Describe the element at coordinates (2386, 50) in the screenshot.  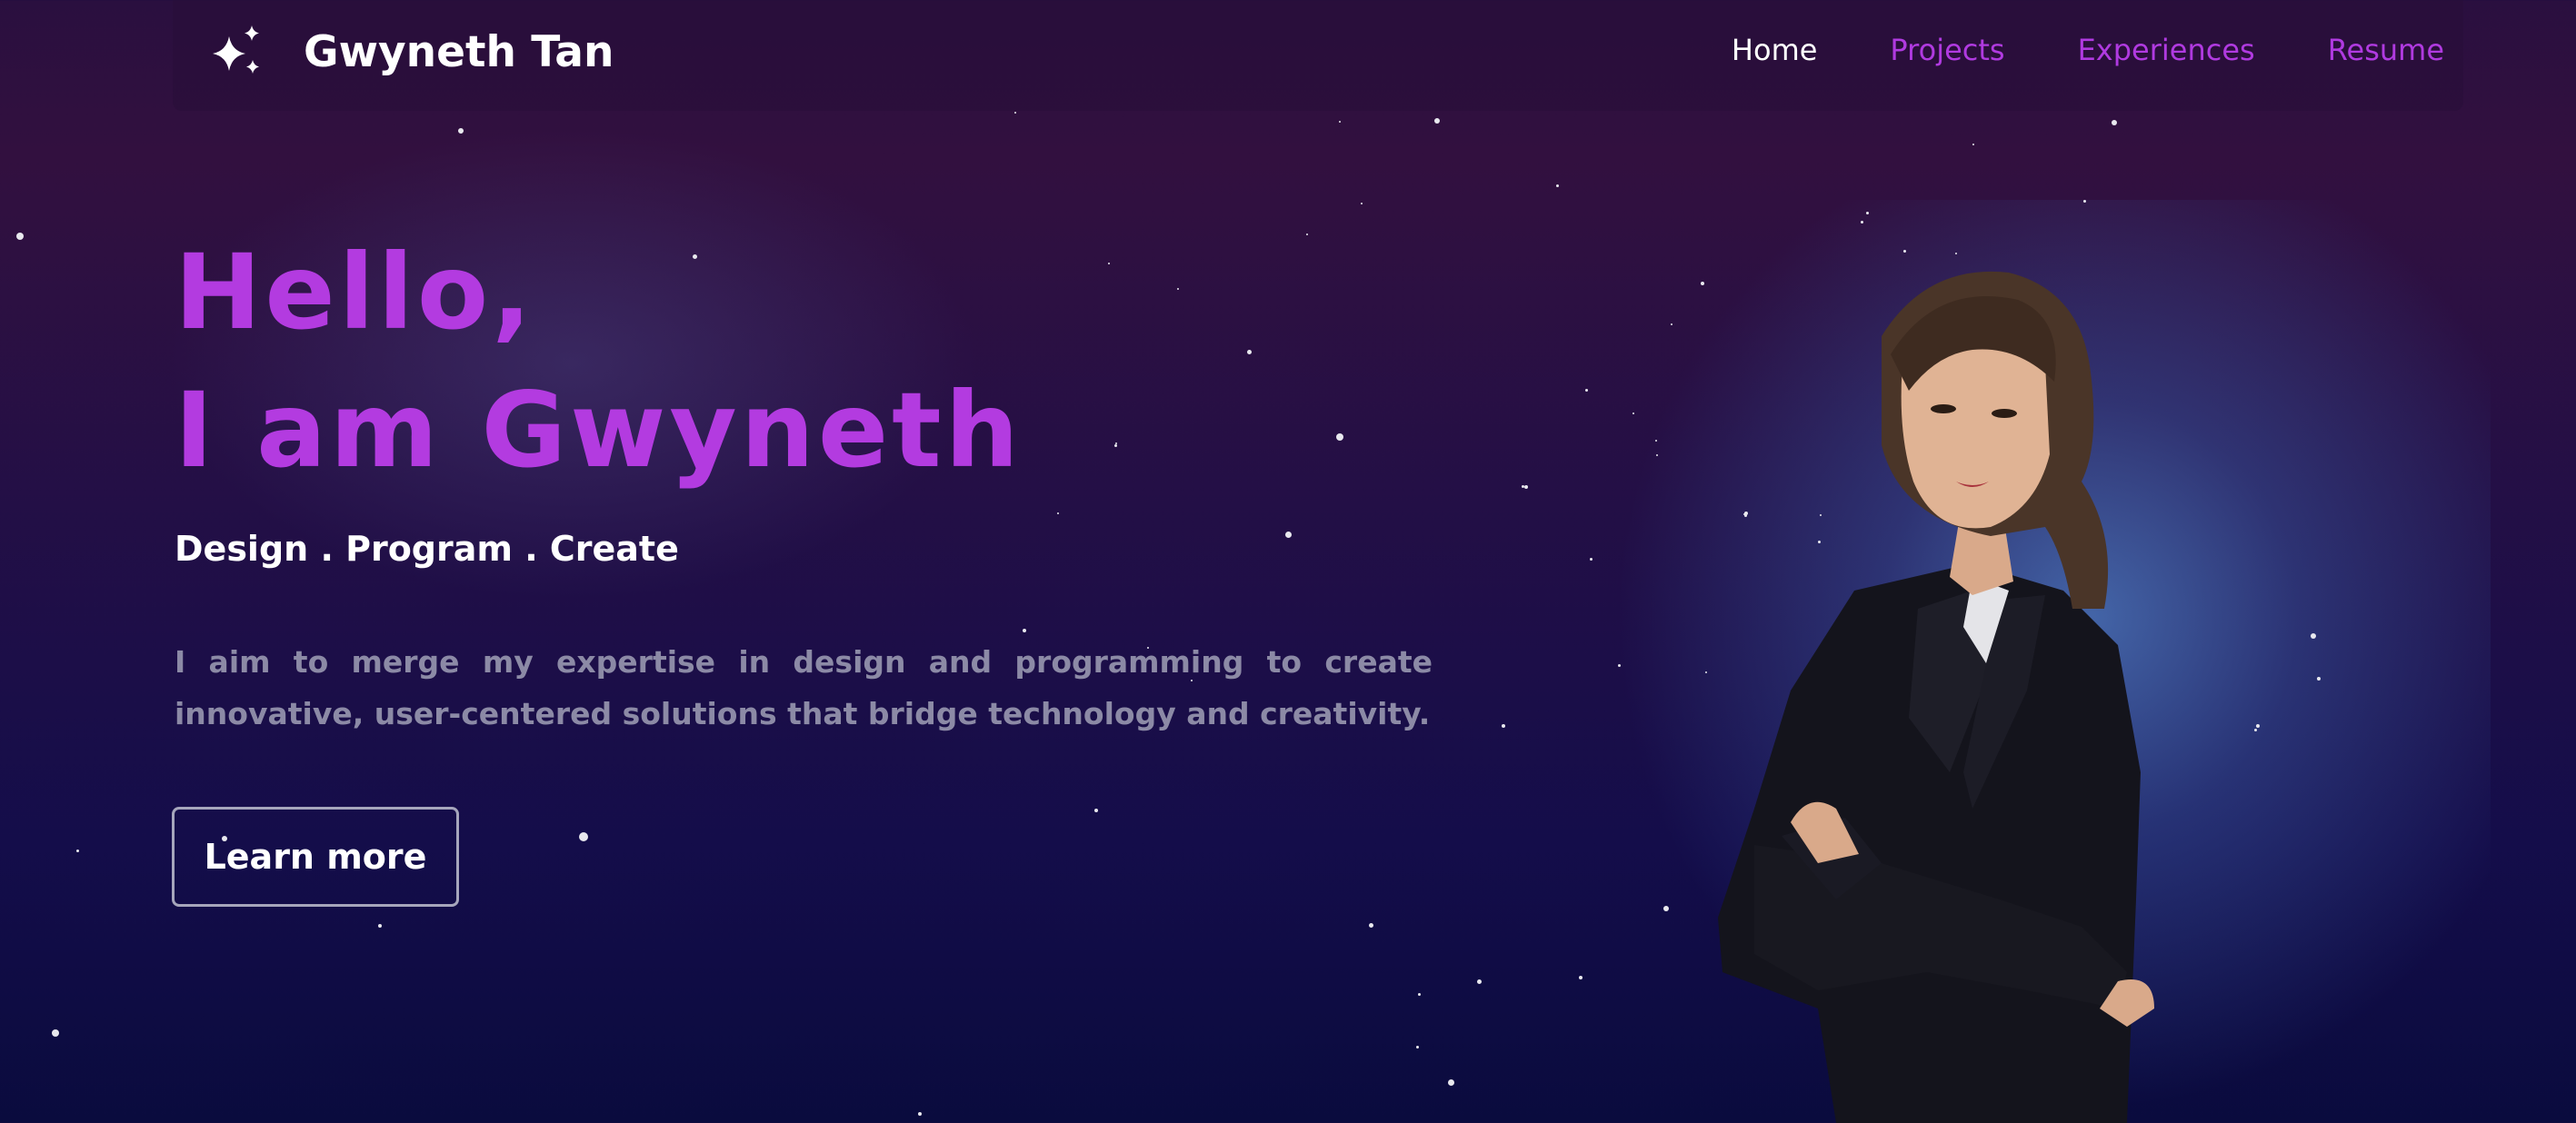
I see `nav-link-resume: Resume` at that location.